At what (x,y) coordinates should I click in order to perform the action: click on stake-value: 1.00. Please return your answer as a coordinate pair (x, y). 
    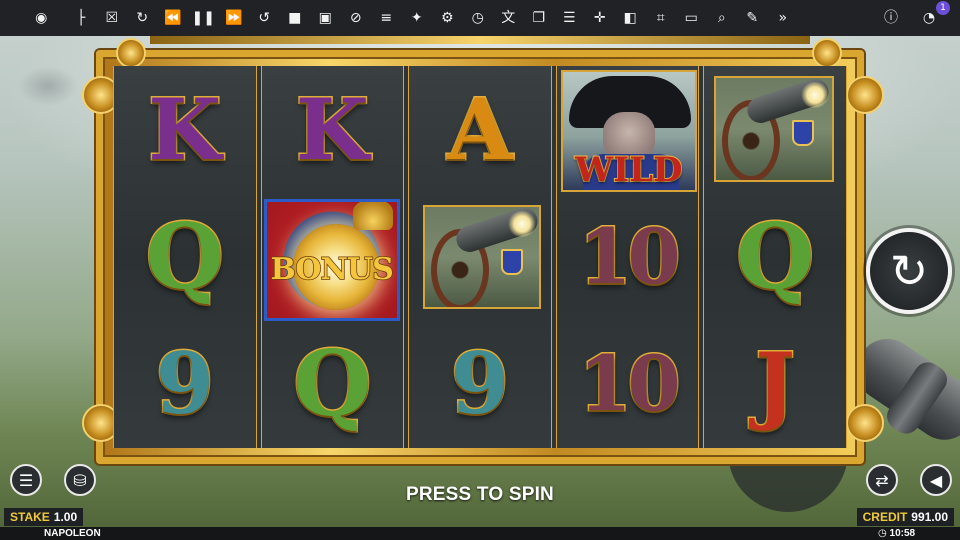
    Looking at the image, I should click on (65, 517).